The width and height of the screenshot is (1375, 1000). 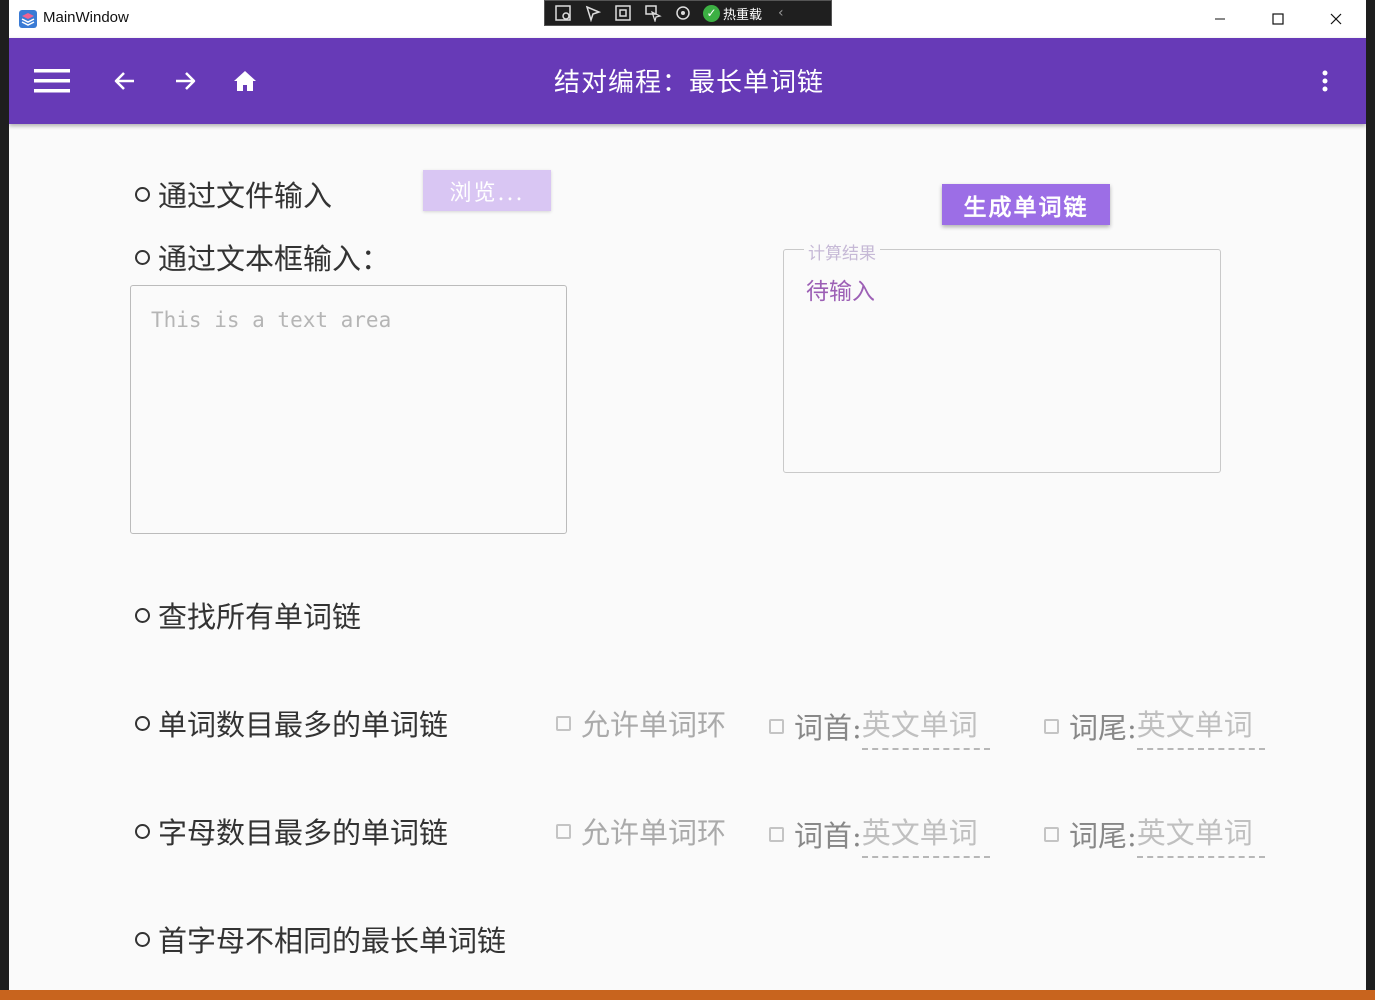 I want to click on checkbox-head-words: 词首: 英文单词, so click(x=879, y=726).